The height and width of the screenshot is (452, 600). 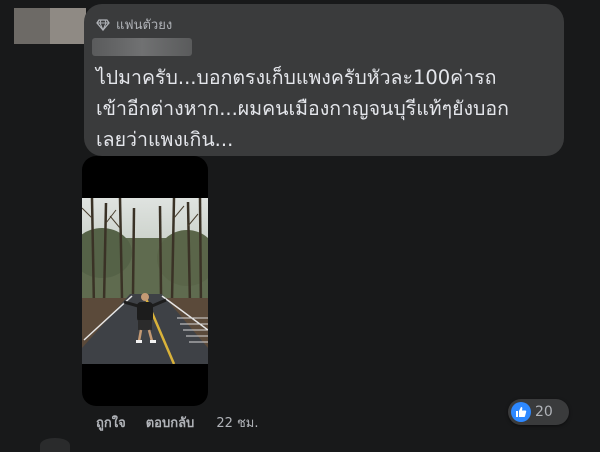 I want to click on comment-actions: ถูกใจ ตอบกลับ 22 ชม., so click(x=177, y=422).